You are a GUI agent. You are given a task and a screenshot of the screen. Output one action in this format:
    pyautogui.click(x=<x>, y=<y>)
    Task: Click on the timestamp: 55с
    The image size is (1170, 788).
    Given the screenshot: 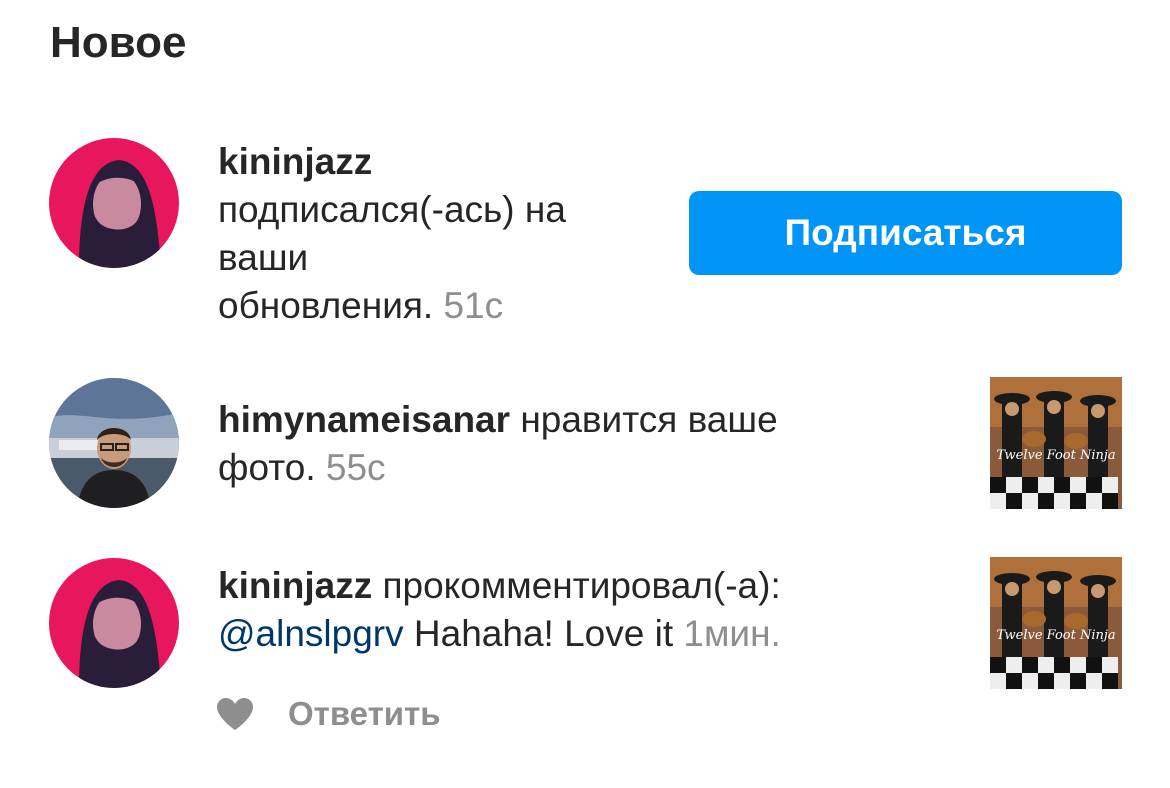 What is the action you would take?
    pyautogui.click(x=355, y=467)
    